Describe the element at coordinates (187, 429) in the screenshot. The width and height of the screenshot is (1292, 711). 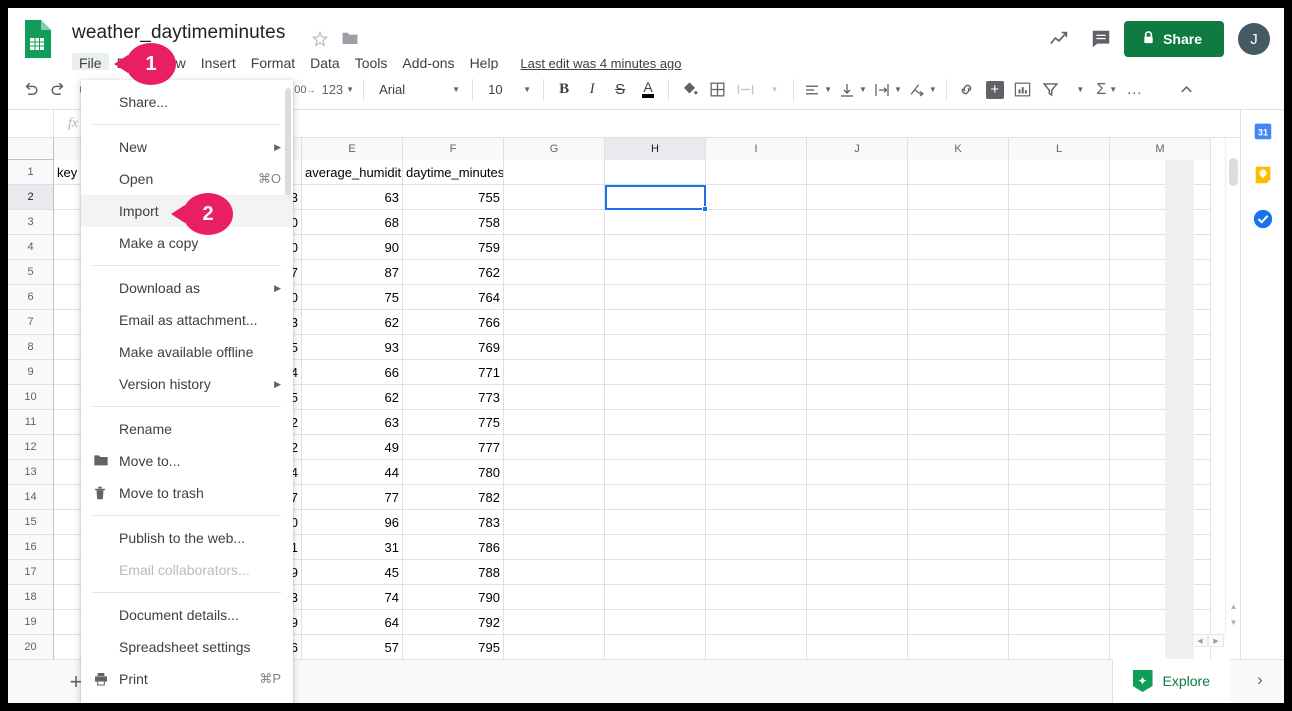
I see `file-menu-item-rename: Rename` at that location.